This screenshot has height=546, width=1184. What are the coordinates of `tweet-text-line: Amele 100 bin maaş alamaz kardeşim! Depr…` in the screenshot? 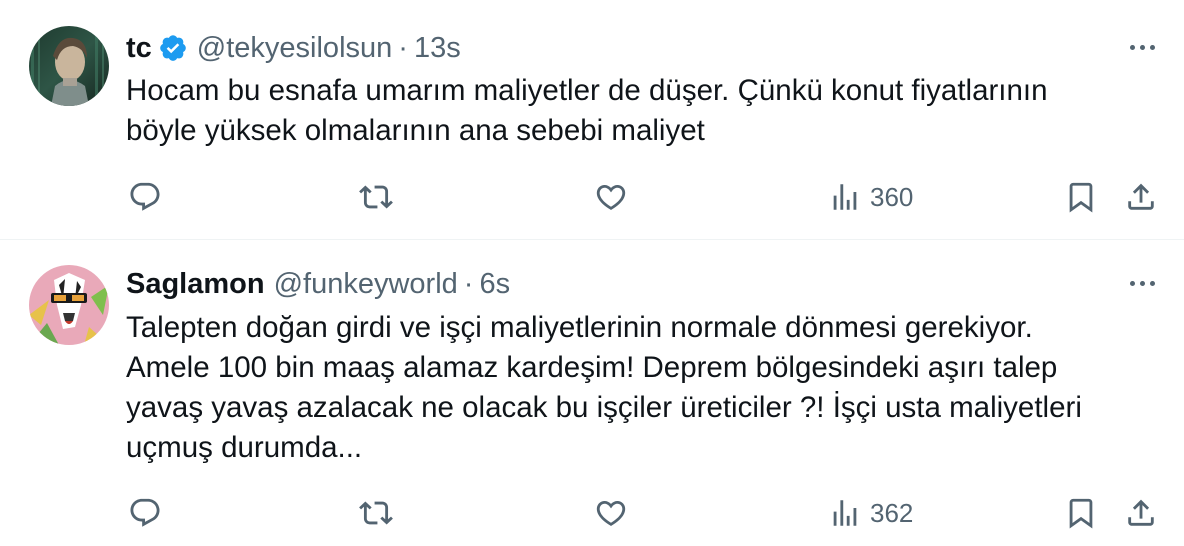 It's located at (592, 367).